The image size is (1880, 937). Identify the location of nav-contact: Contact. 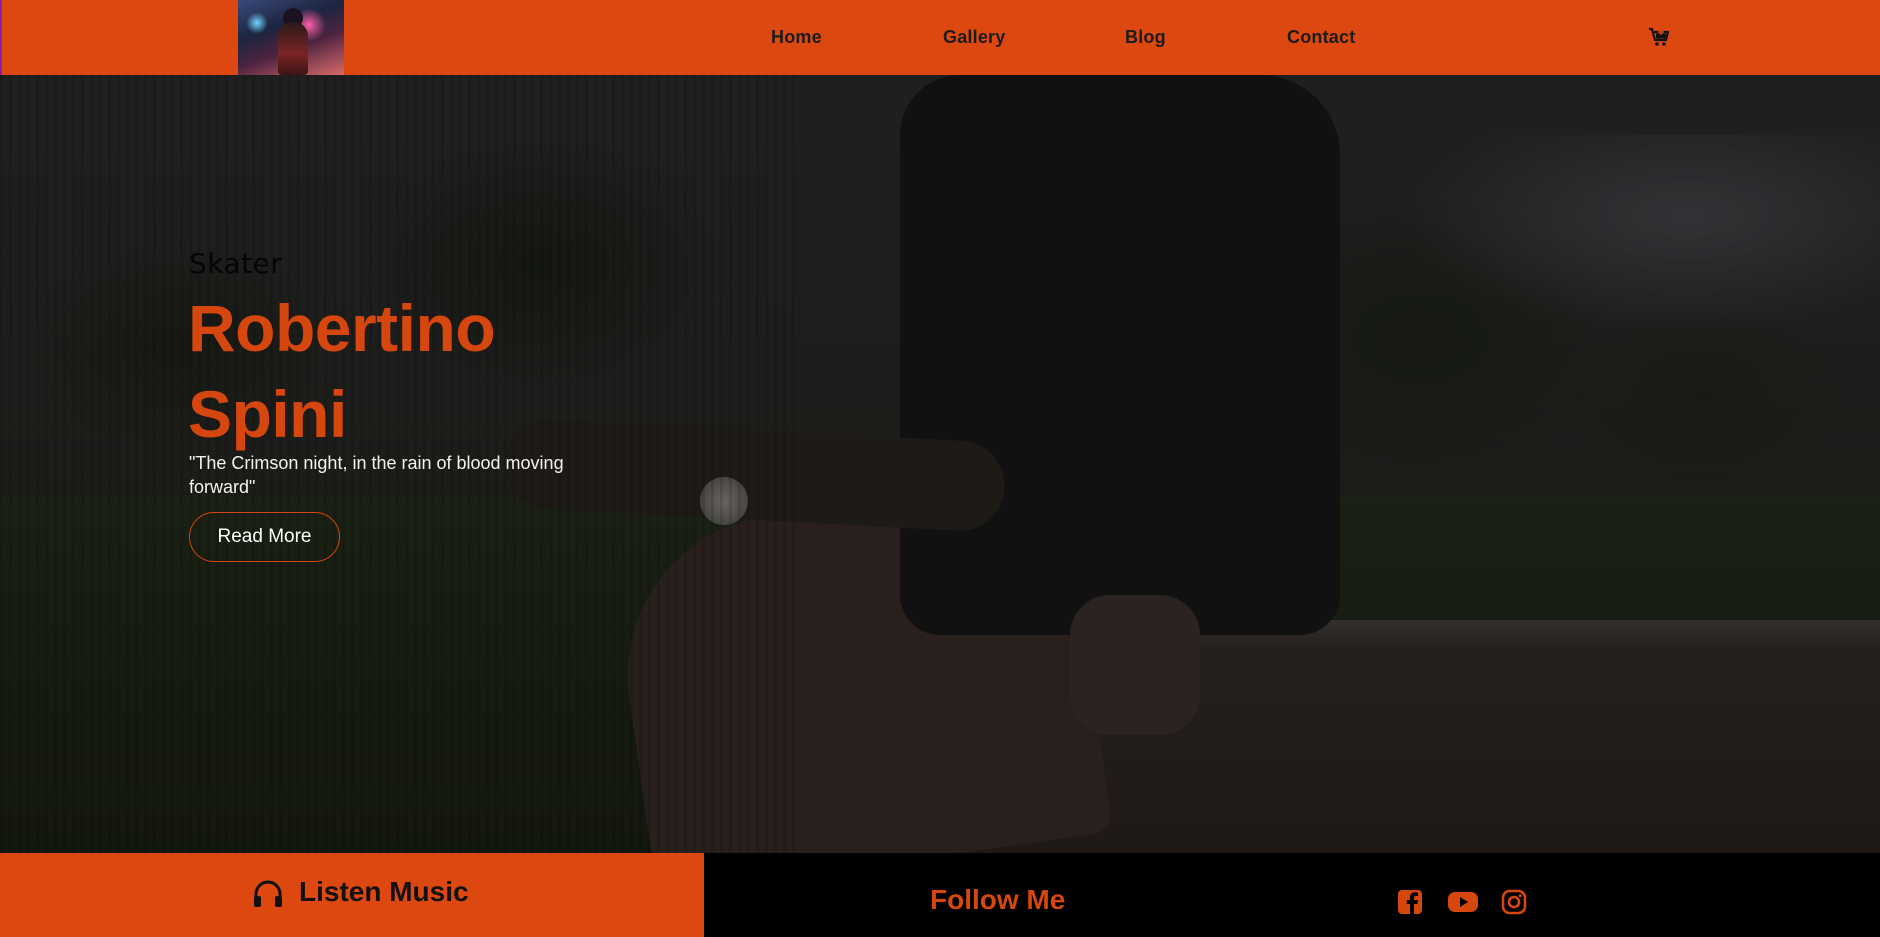
(1321, 37).